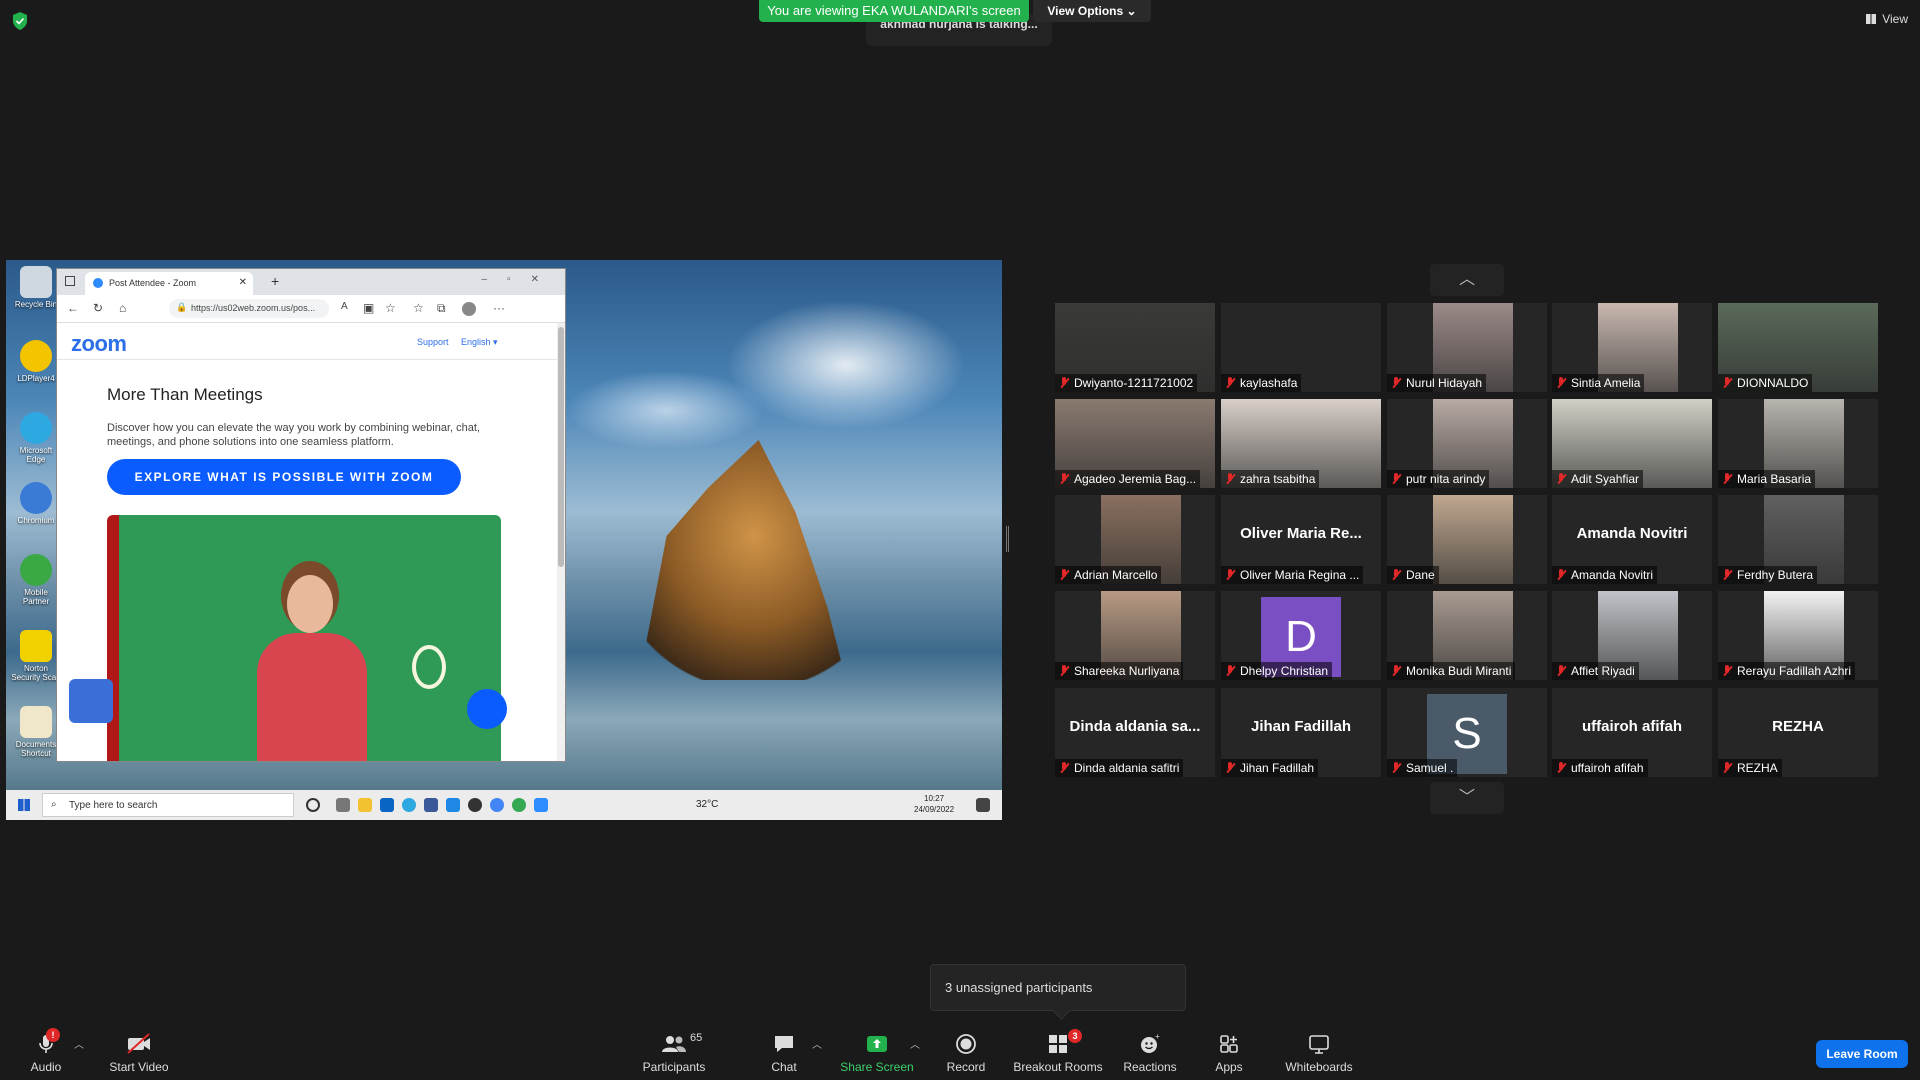 The width and height of the screenshot is (1920, 1080). What do you see at coordinates (91, 701) in the screenshot?
I see `security-shield-icon` at bounding box center [91, 701].